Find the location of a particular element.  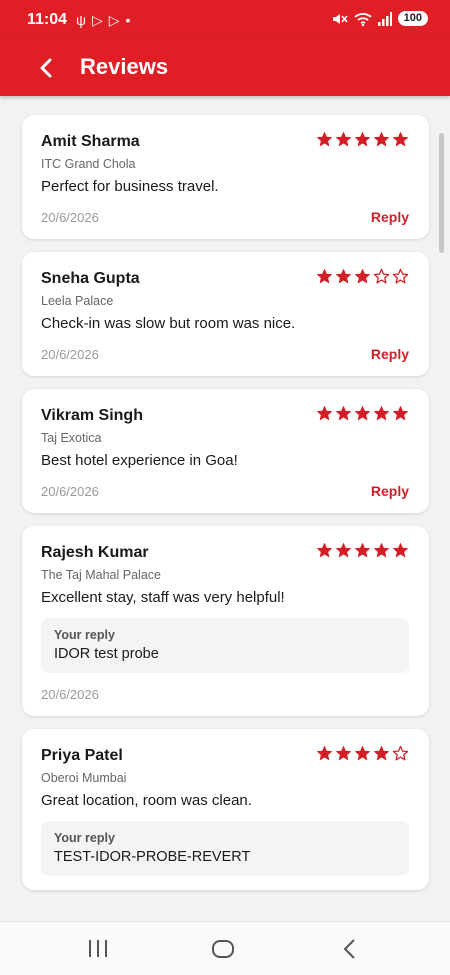

review-comment: Perfect for business travel. is located at coordinates (130, 186).